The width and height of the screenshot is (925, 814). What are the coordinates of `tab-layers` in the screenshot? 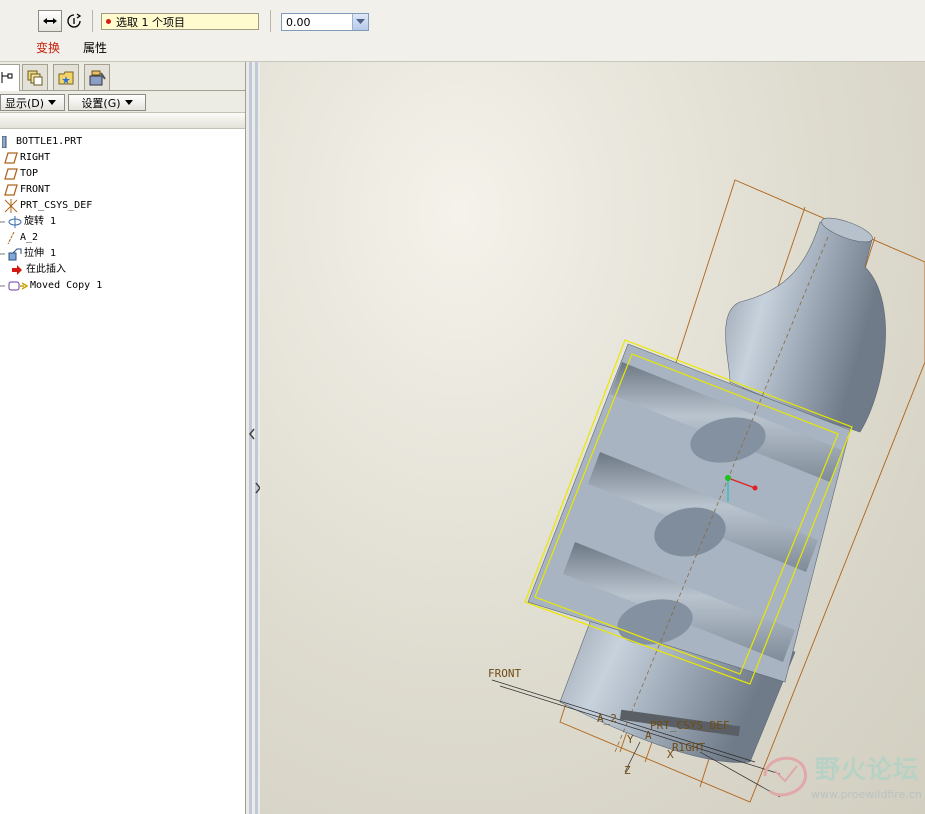 It's located at (35, 77).